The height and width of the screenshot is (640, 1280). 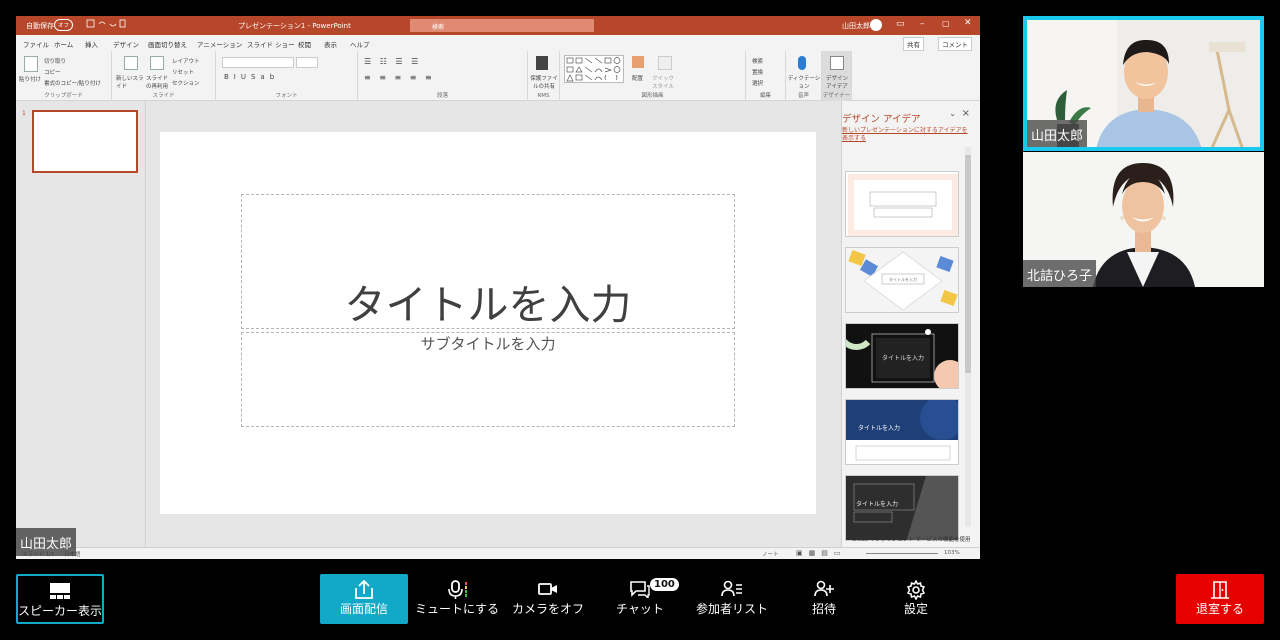 I want to click on design-pane-scrollbar, so click(x=968, y=337).